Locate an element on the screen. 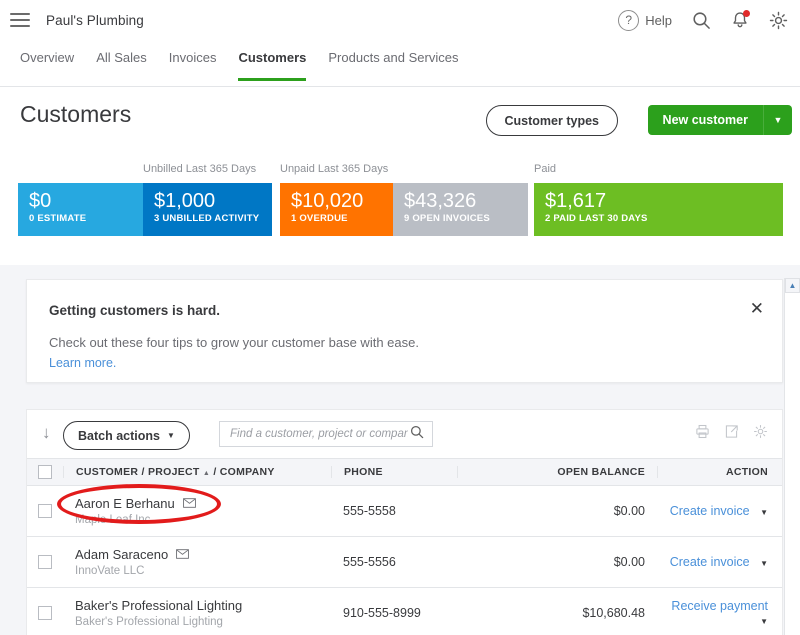 This screenshot has height=635, width=800. tab-products-and-services: Products and Services is located at coordinates (393, 64).